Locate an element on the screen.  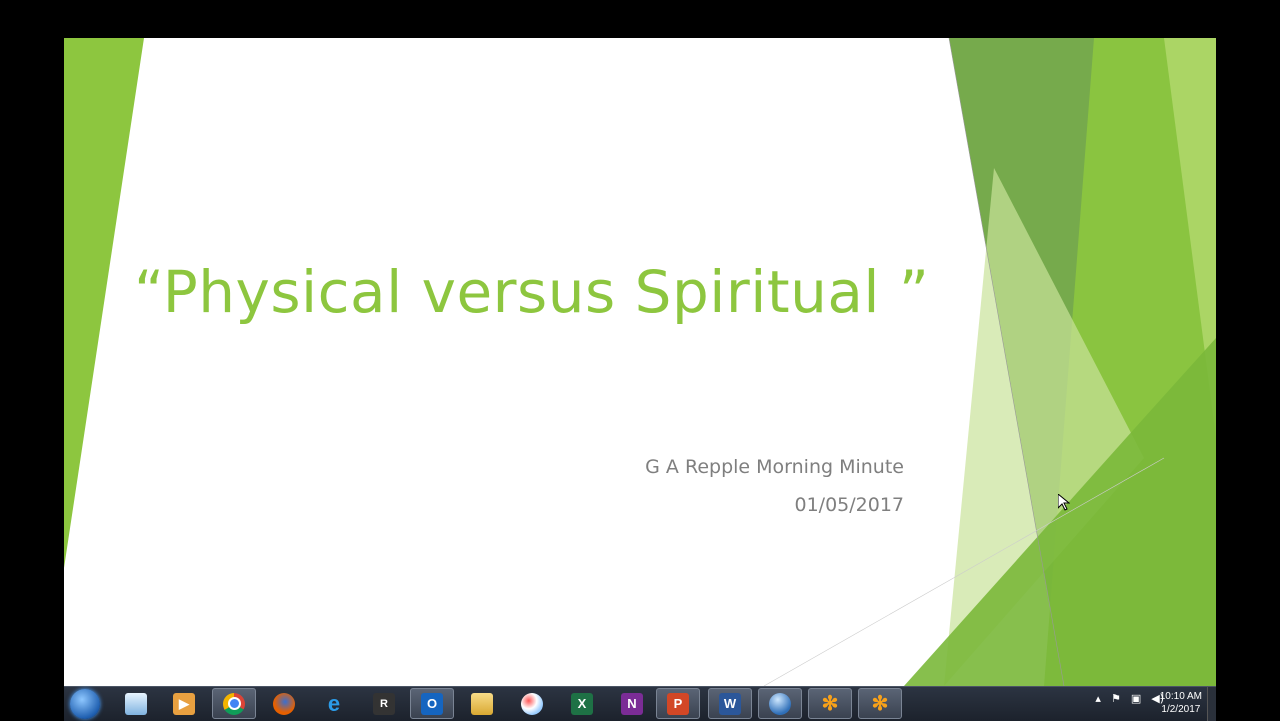
onenote-button: N is located at coordinates (632, 703).